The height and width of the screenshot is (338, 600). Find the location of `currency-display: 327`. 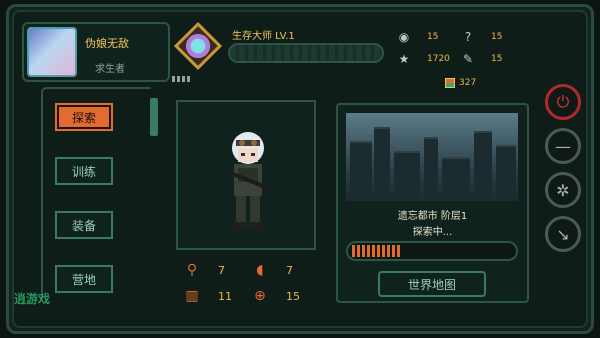

currency-display: 327 is located at coordinates (460, 83).